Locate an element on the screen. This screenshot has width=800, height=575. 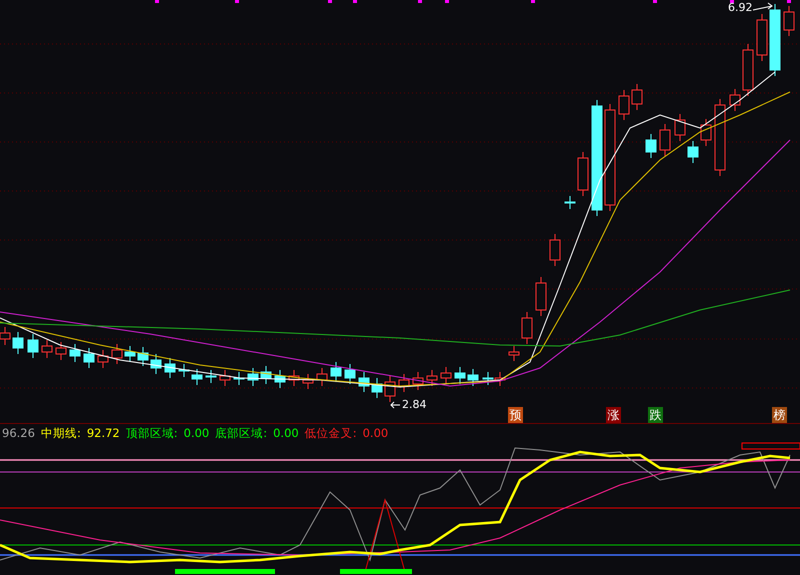
legend-value: 92.72 is located at coordinates (103, 433).